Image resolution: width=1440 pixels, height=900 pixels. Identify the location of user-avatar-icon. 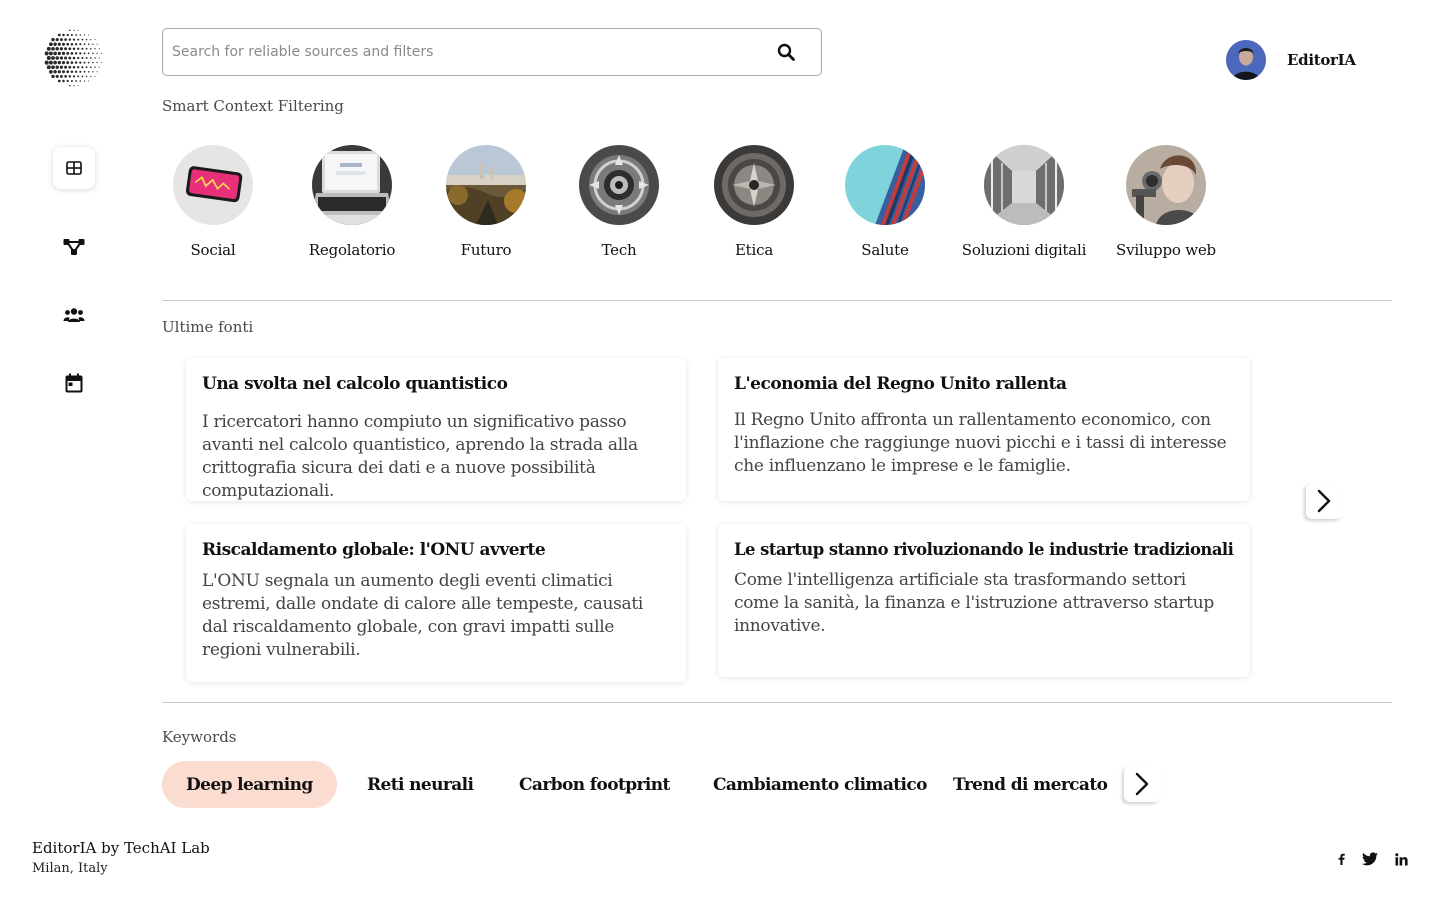
(1246, 60).